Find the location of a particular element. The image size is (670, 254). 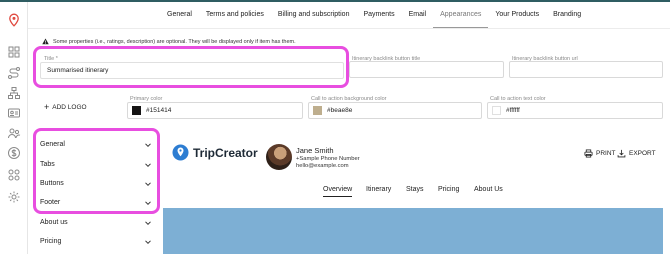

avatar is located at coordinates (279, 157).